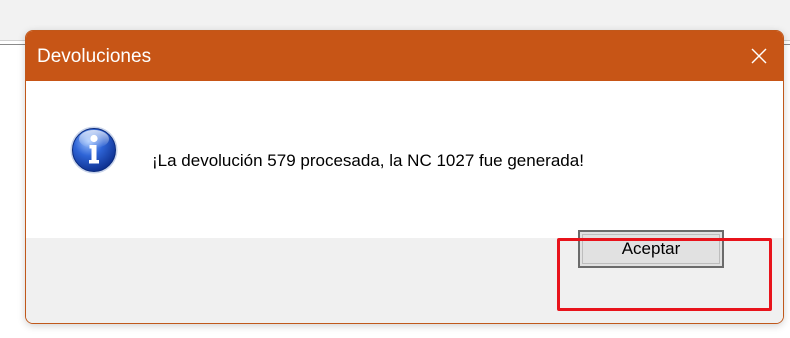 This screenshot has width=790, height=338. What do you see at coordinates (94, 150) in the screenshot?
I see `info-icon` at bounding box center [94, 150].